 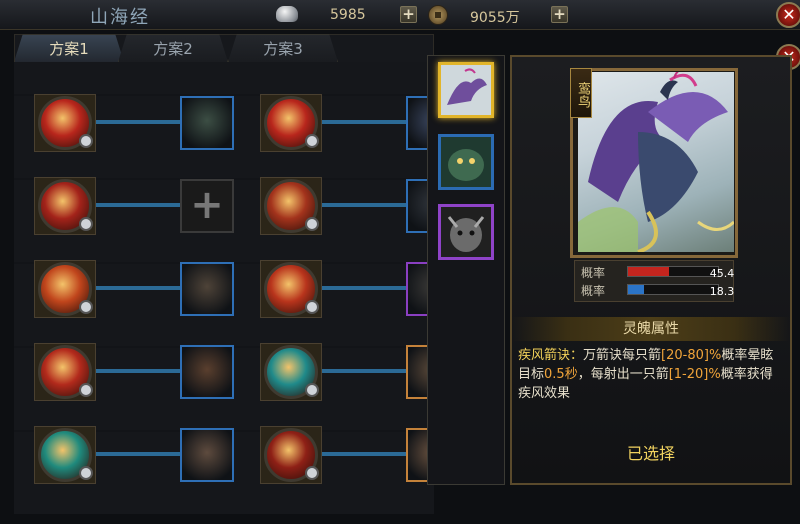 I want to click on desc-range: [1-20]%, so click(x=694, y=374).